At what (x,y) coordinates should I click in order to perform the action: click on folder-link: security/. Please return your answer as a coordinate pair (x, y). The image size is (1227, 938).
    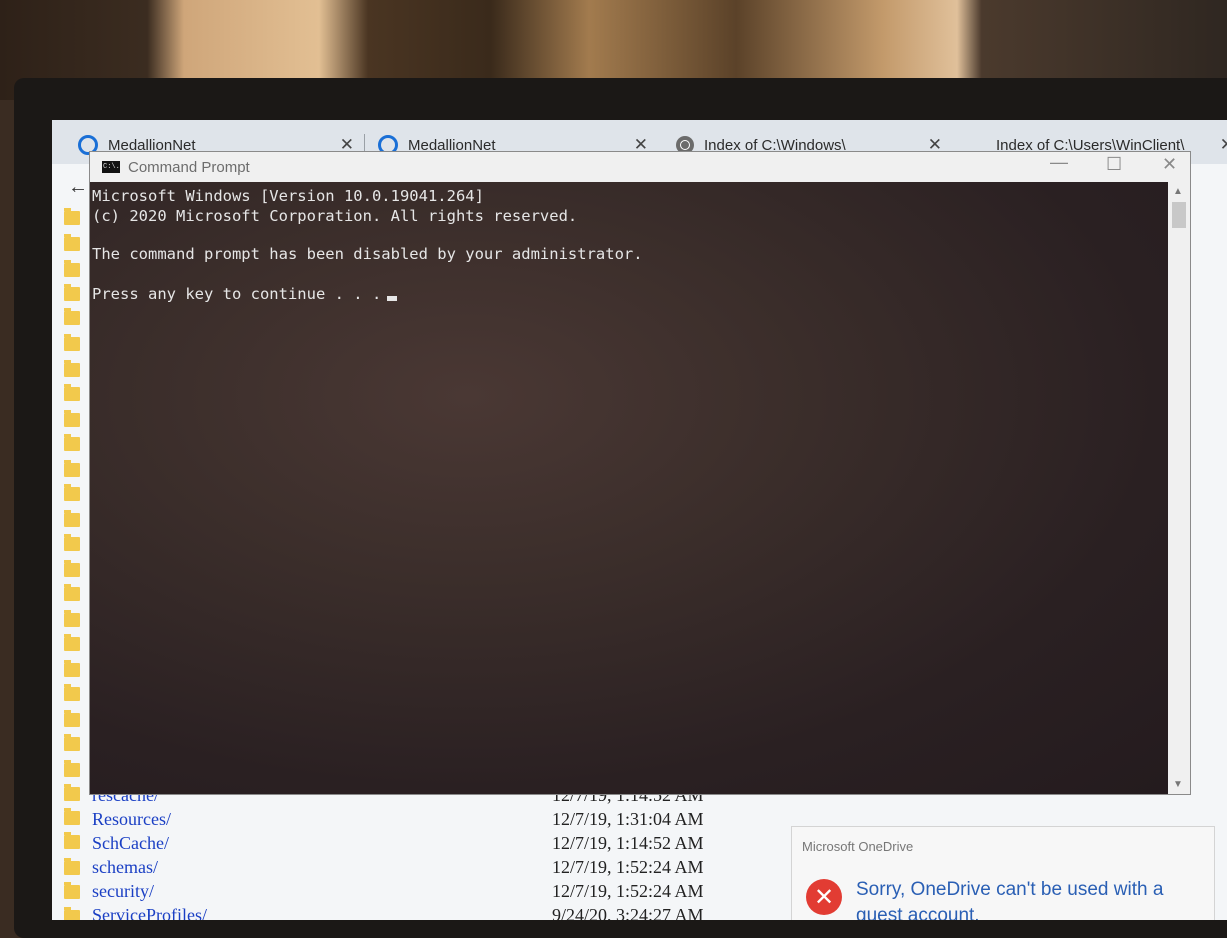
    Looking at the image, I should click on (123, 891).